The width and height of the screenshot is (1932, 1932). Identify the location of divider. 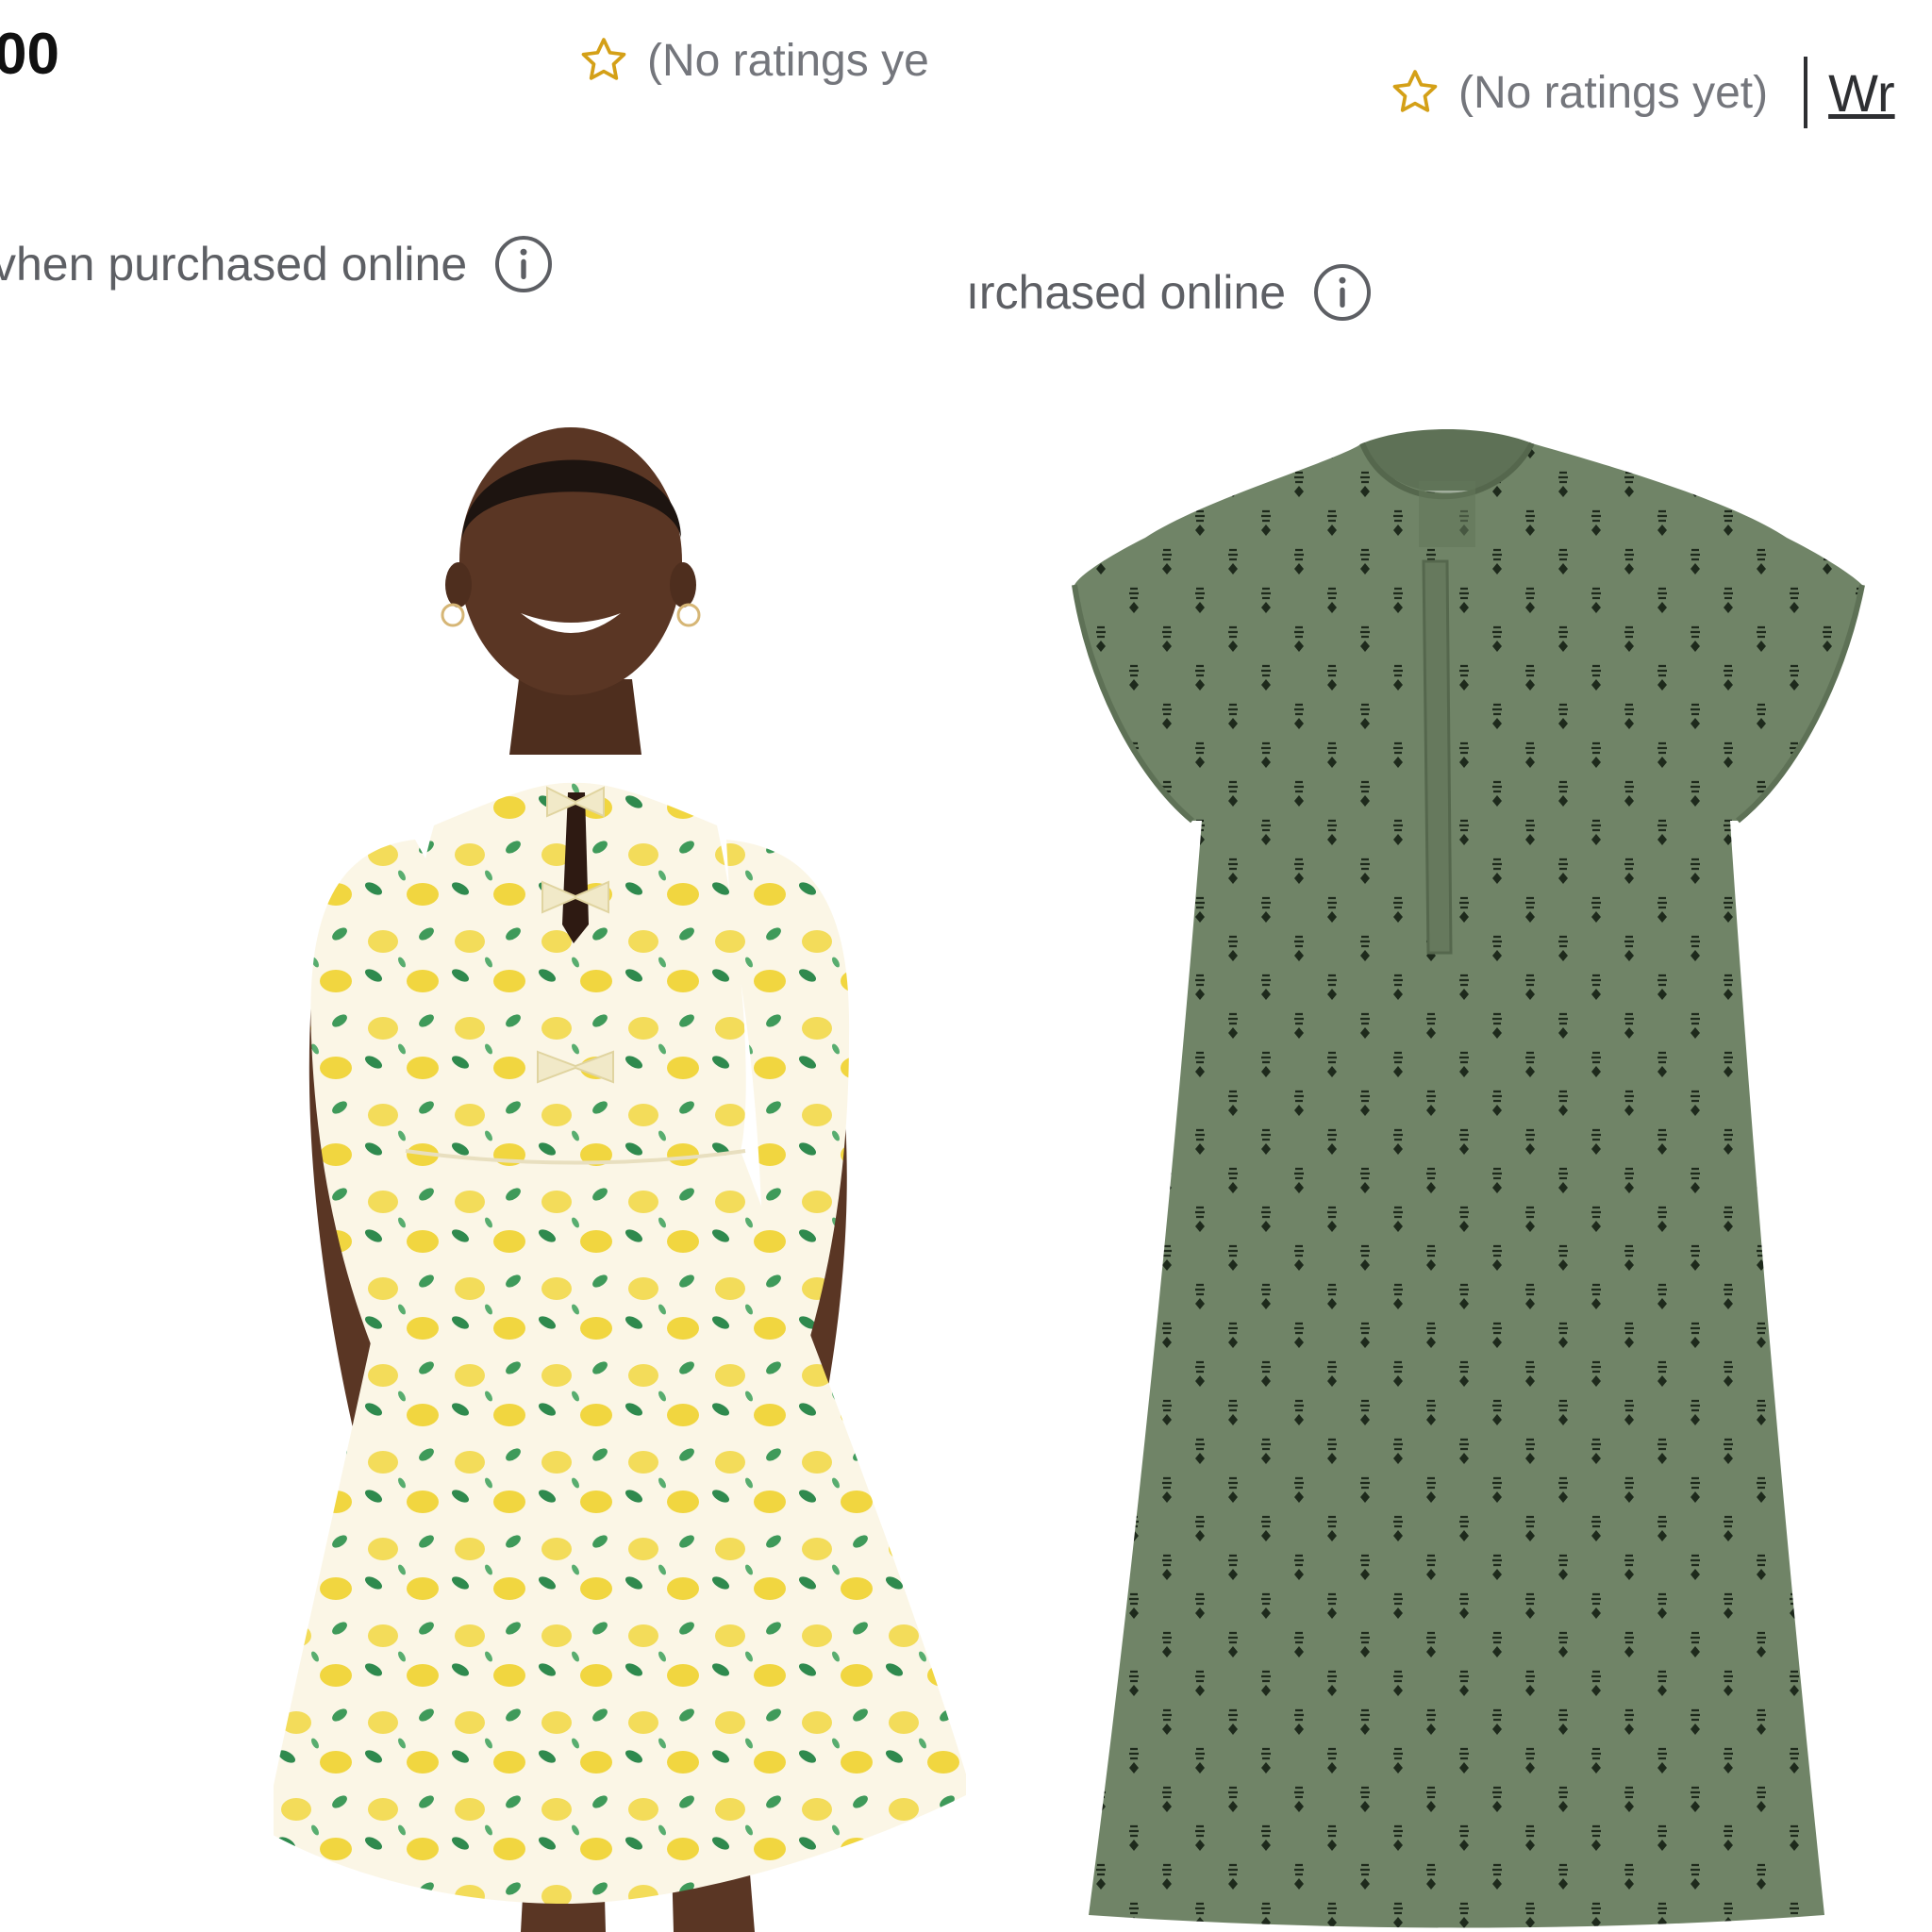
(1806, 92).